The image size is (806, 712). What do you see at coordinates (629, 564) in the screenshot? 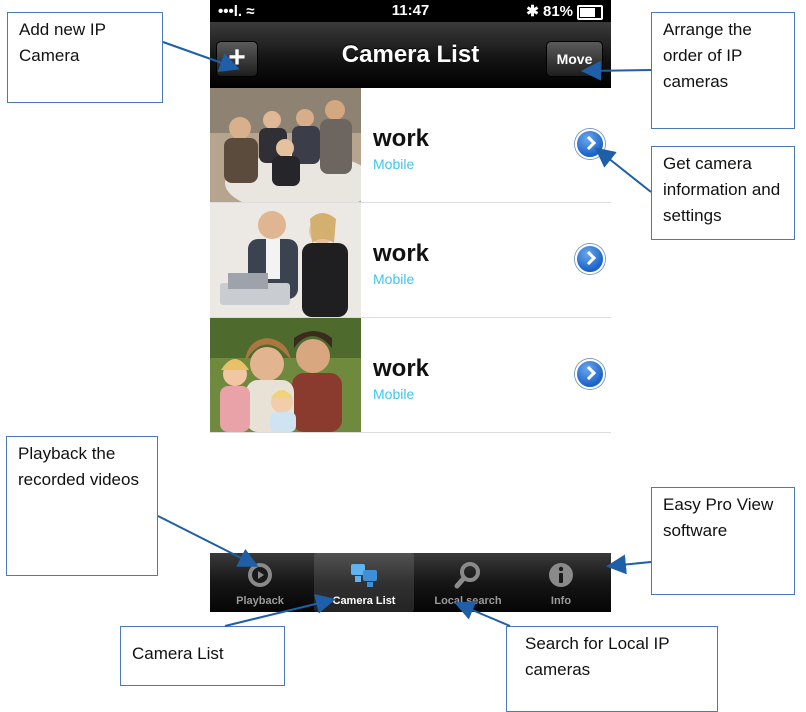
I see `arrow-easy-pro` at bounding box center [629, 564].